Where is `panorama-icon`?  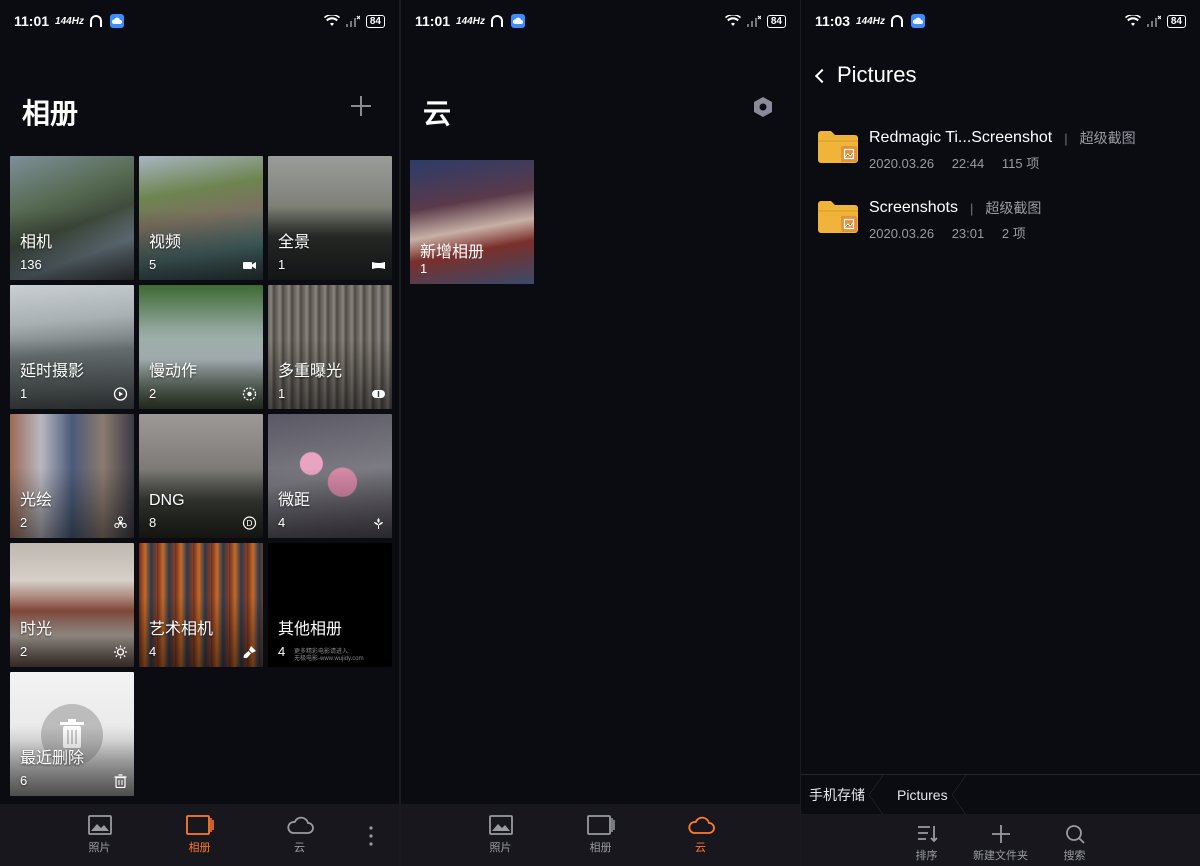
panorama-icon is located at coordinates (378, 265).